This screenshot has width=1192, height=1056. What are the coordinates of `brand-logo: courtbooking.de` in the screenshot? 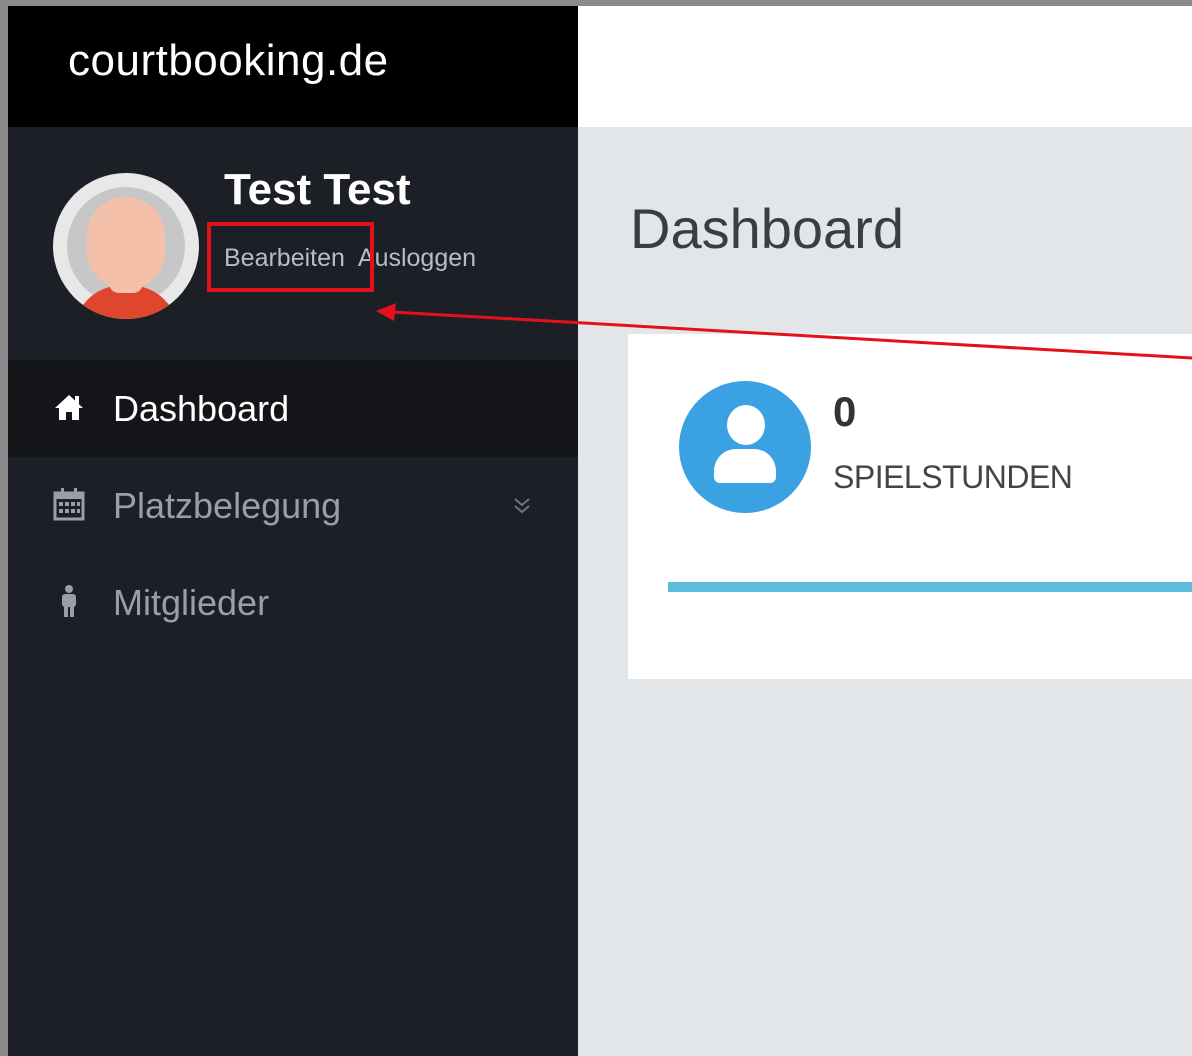 It's located at (228, 61).